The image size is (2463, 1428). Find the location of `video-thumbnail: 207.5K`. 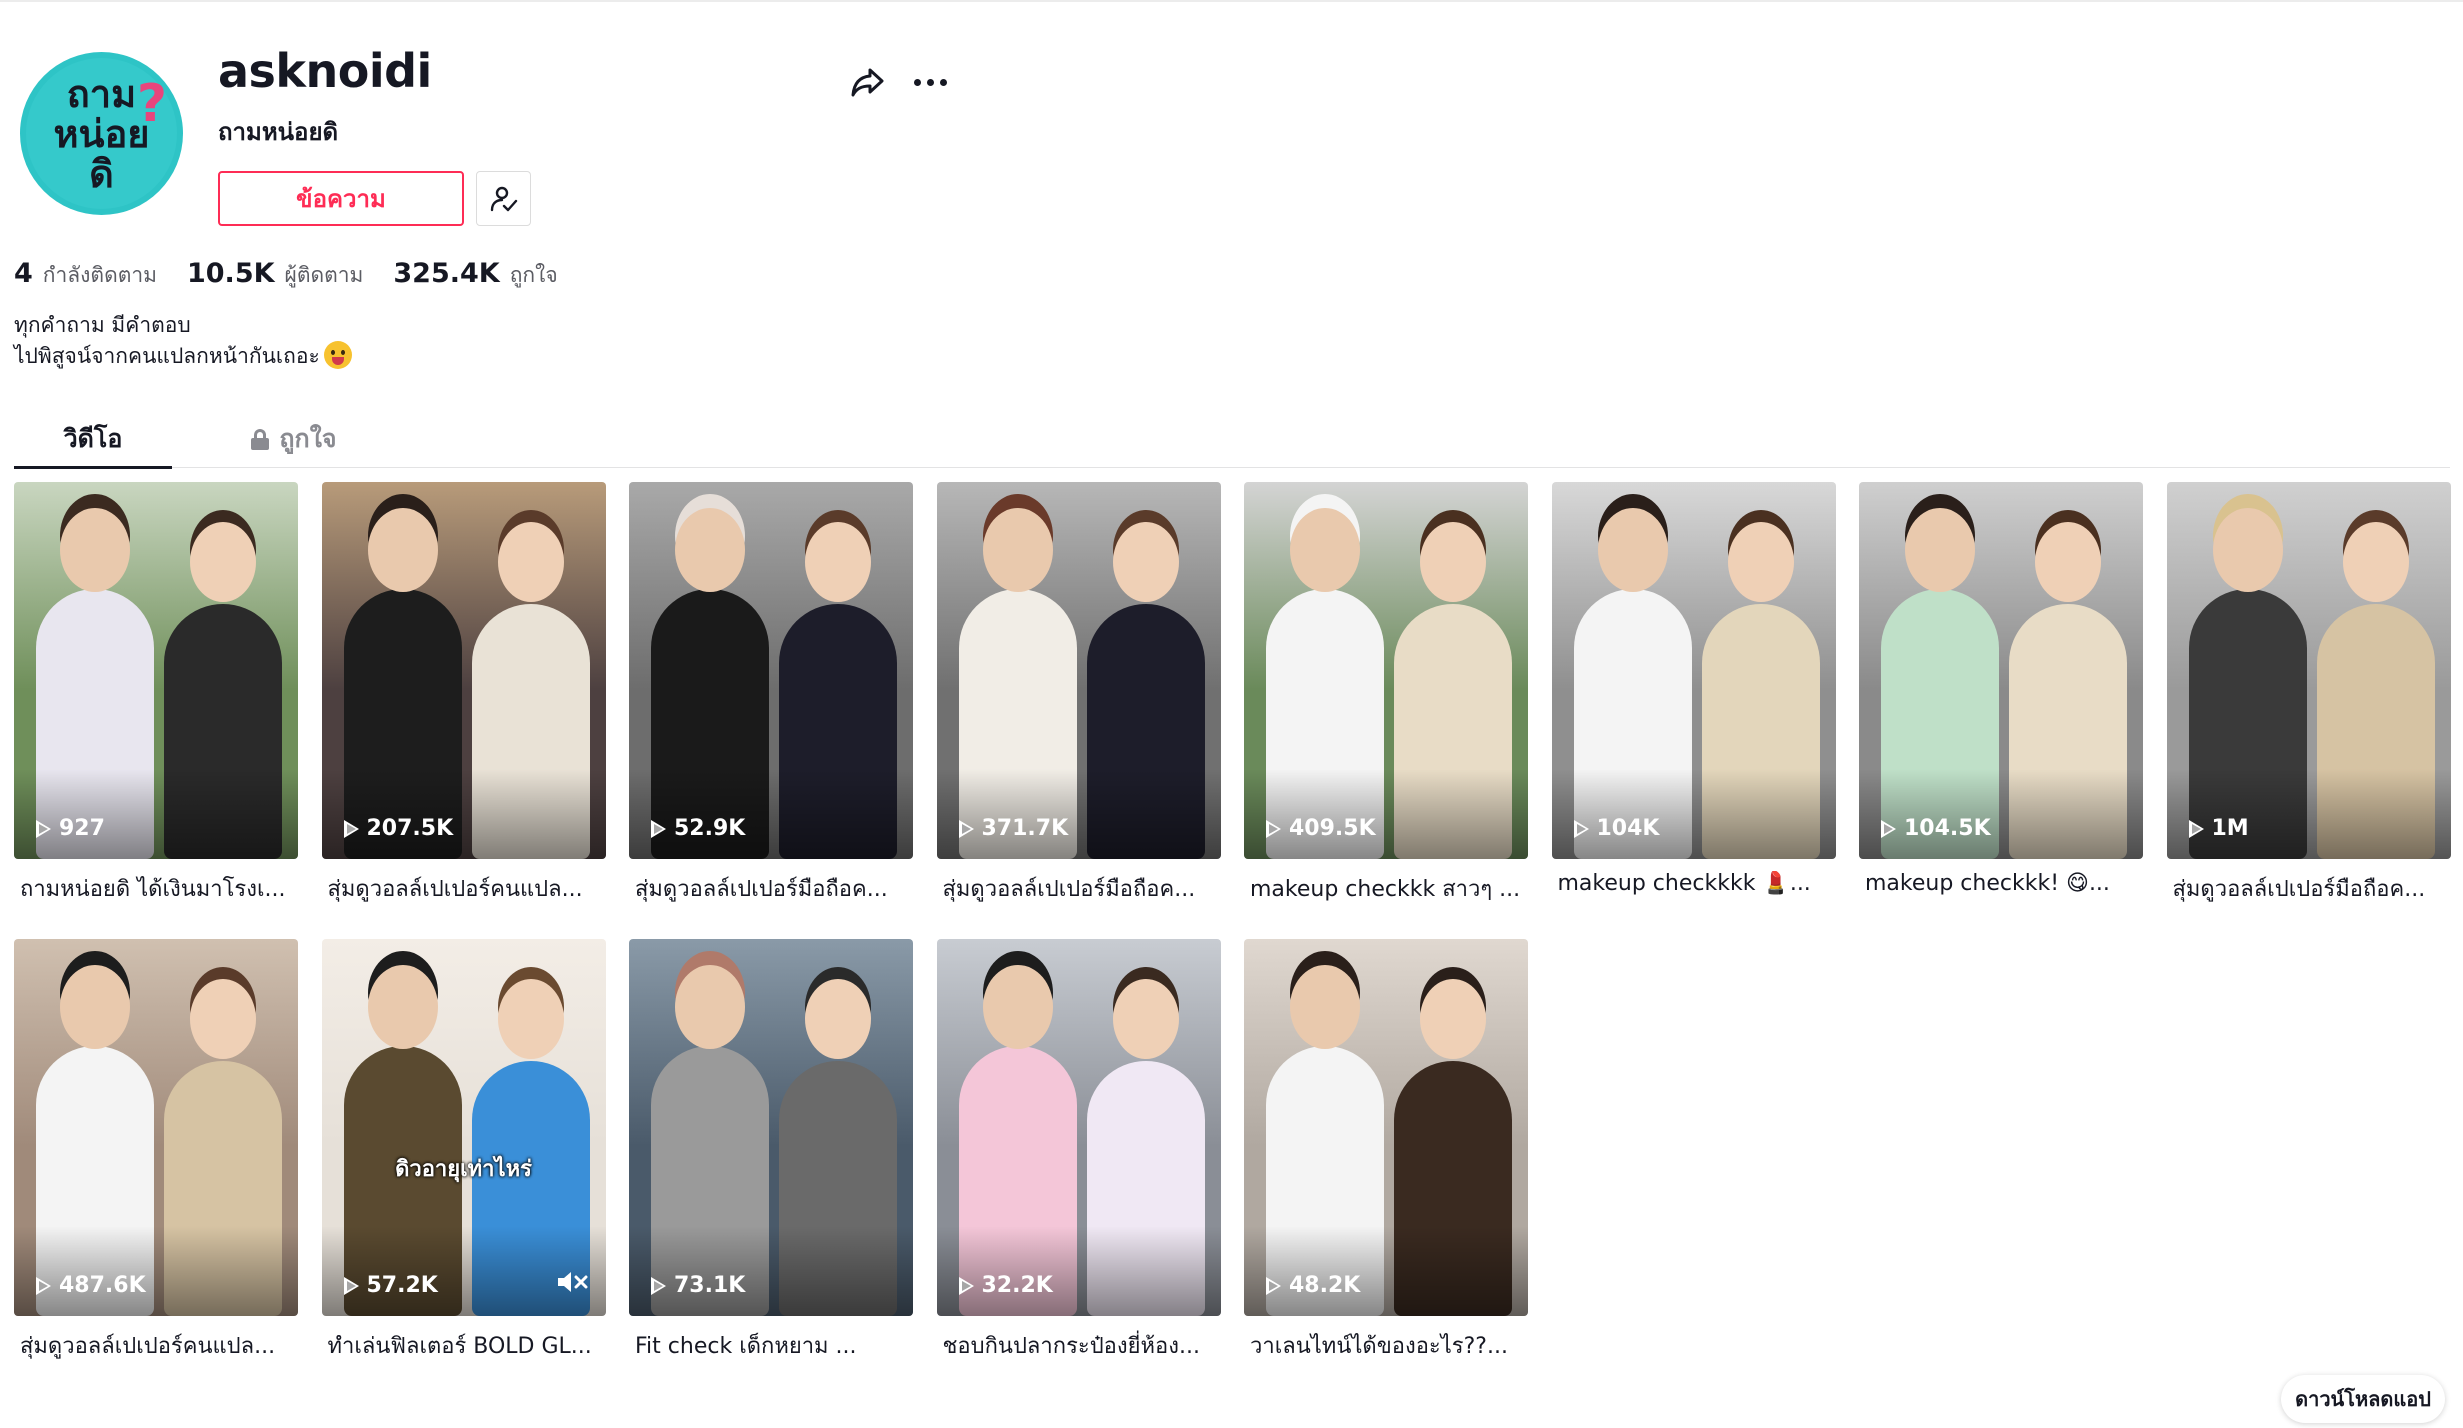

video-thumbnail: 207.5K is located at coordinates (463, 670).